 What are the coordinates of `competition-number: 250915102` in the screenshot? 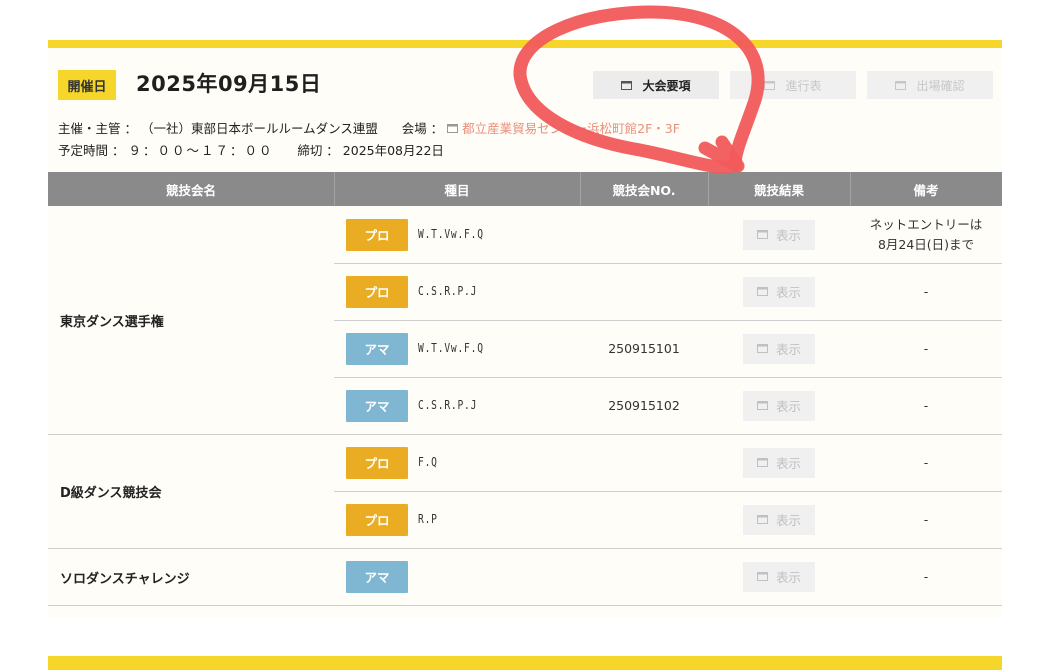 It's located at (644, 405).